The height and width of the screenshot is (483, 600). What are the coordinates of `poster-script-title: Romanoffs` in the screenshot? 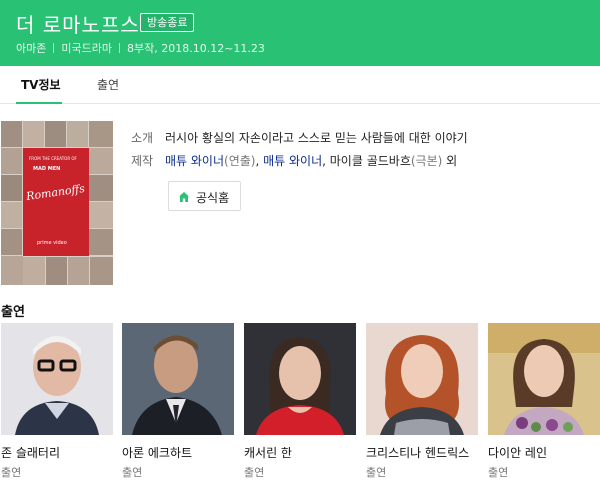 It's located at (55, 192).